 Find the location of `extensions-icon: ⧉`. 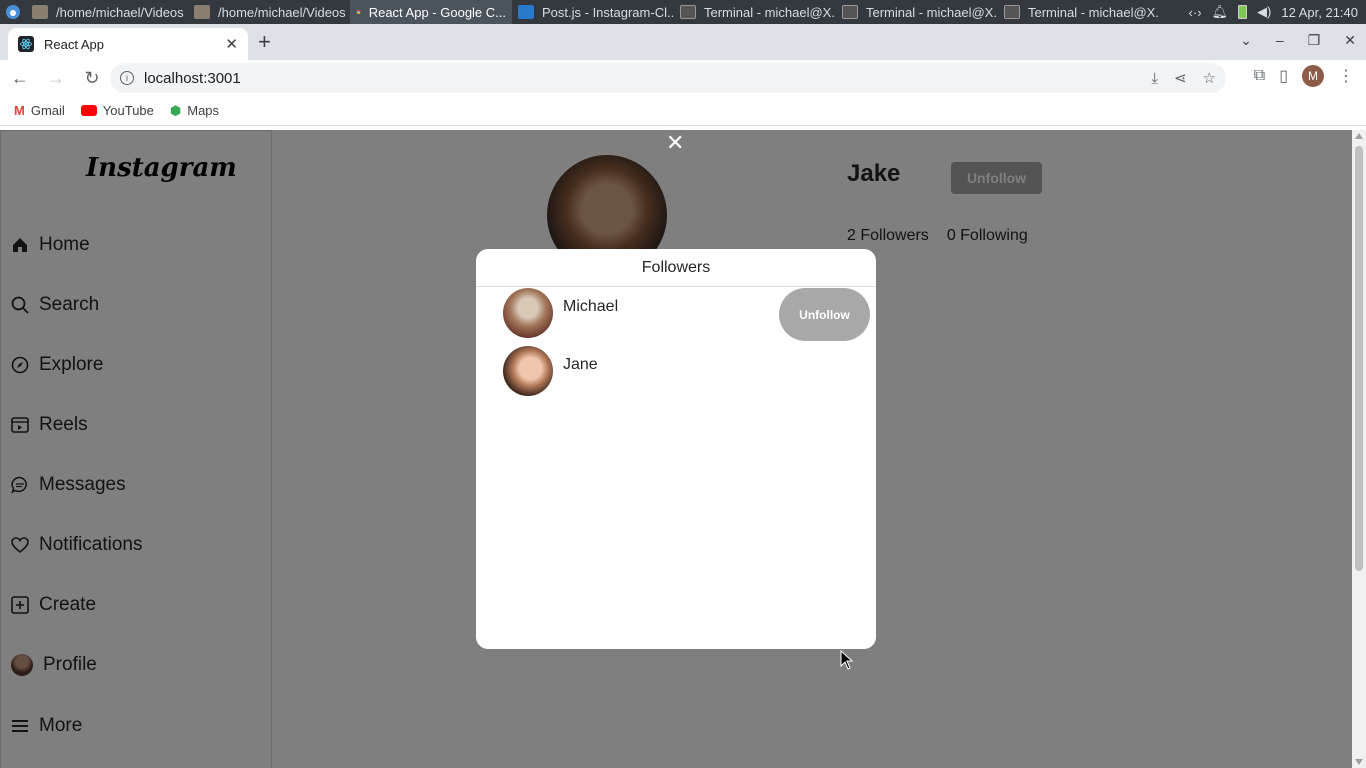

extensions-icon: ⧉ is located at coordinates (1259, 76).